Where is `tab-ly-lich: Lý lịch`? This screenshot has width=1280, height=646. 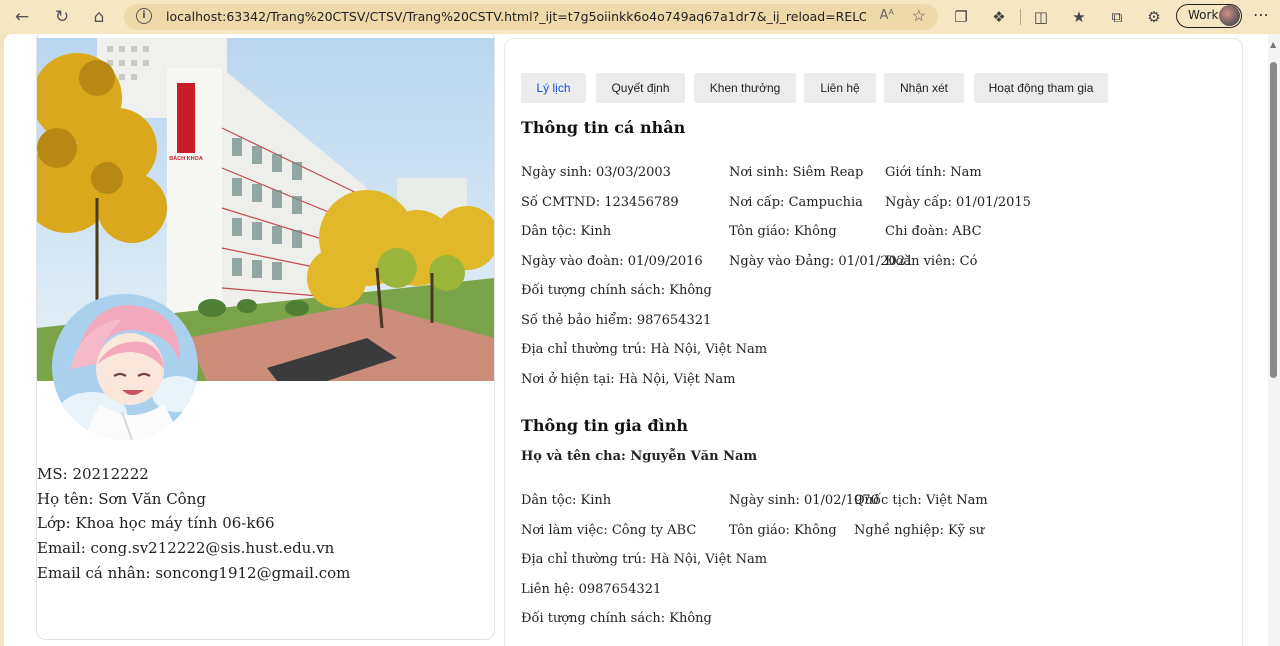 tab-ly-lich: Lý lịch is located at coordinates (553, 88).